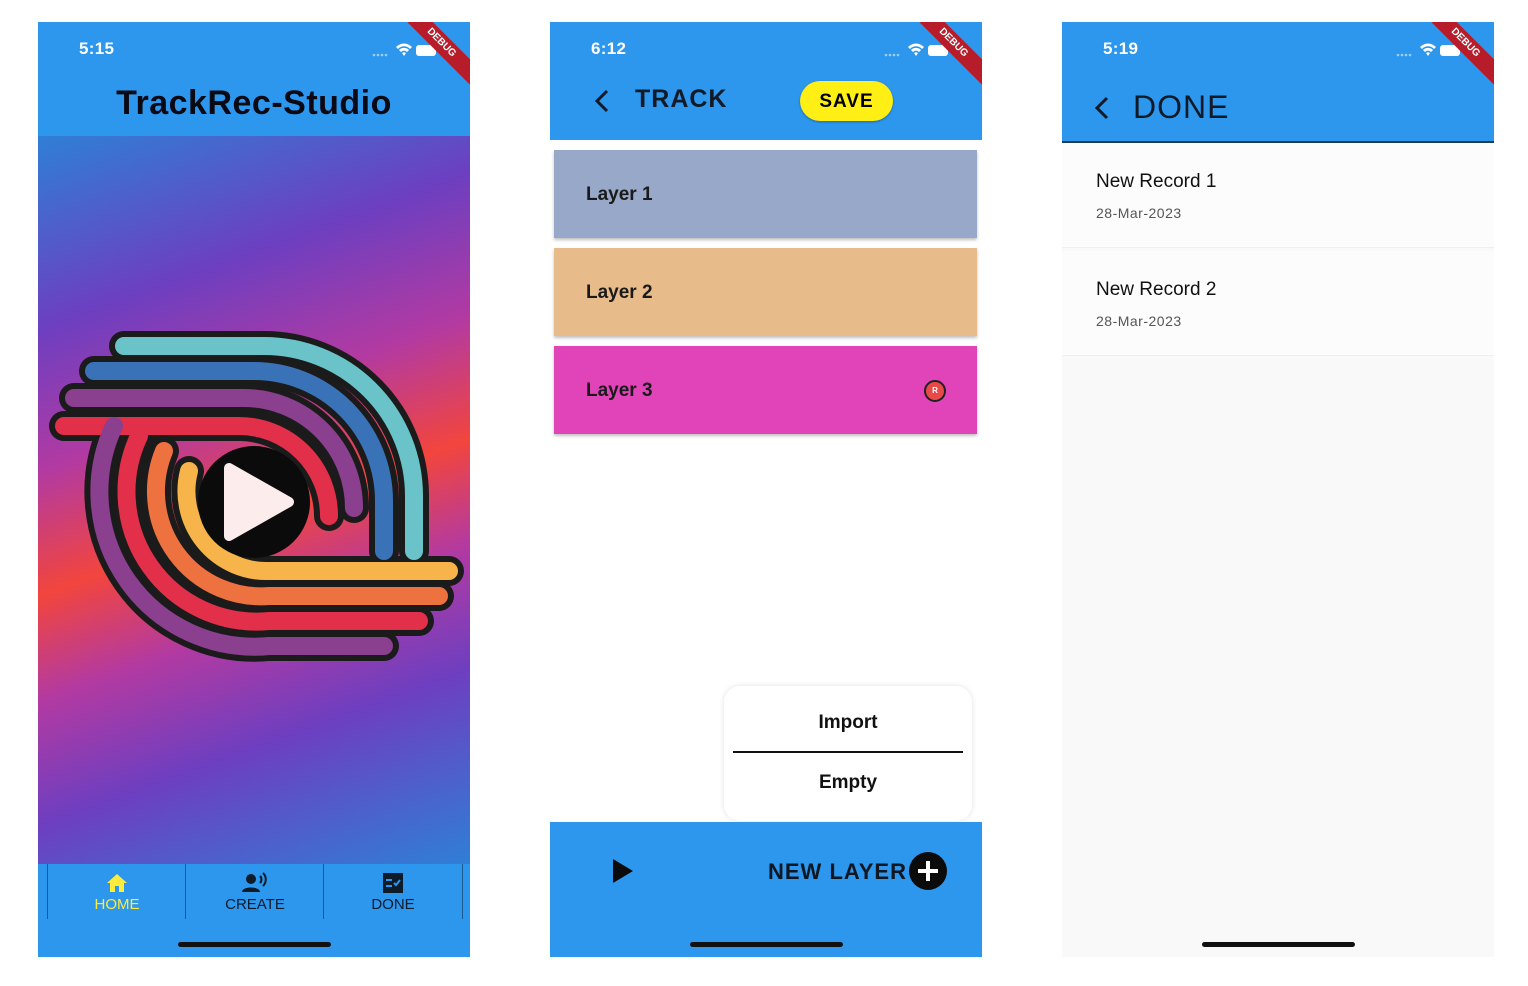  I want to click on layer-item-3: Layer 3 R, so click(765, 390).